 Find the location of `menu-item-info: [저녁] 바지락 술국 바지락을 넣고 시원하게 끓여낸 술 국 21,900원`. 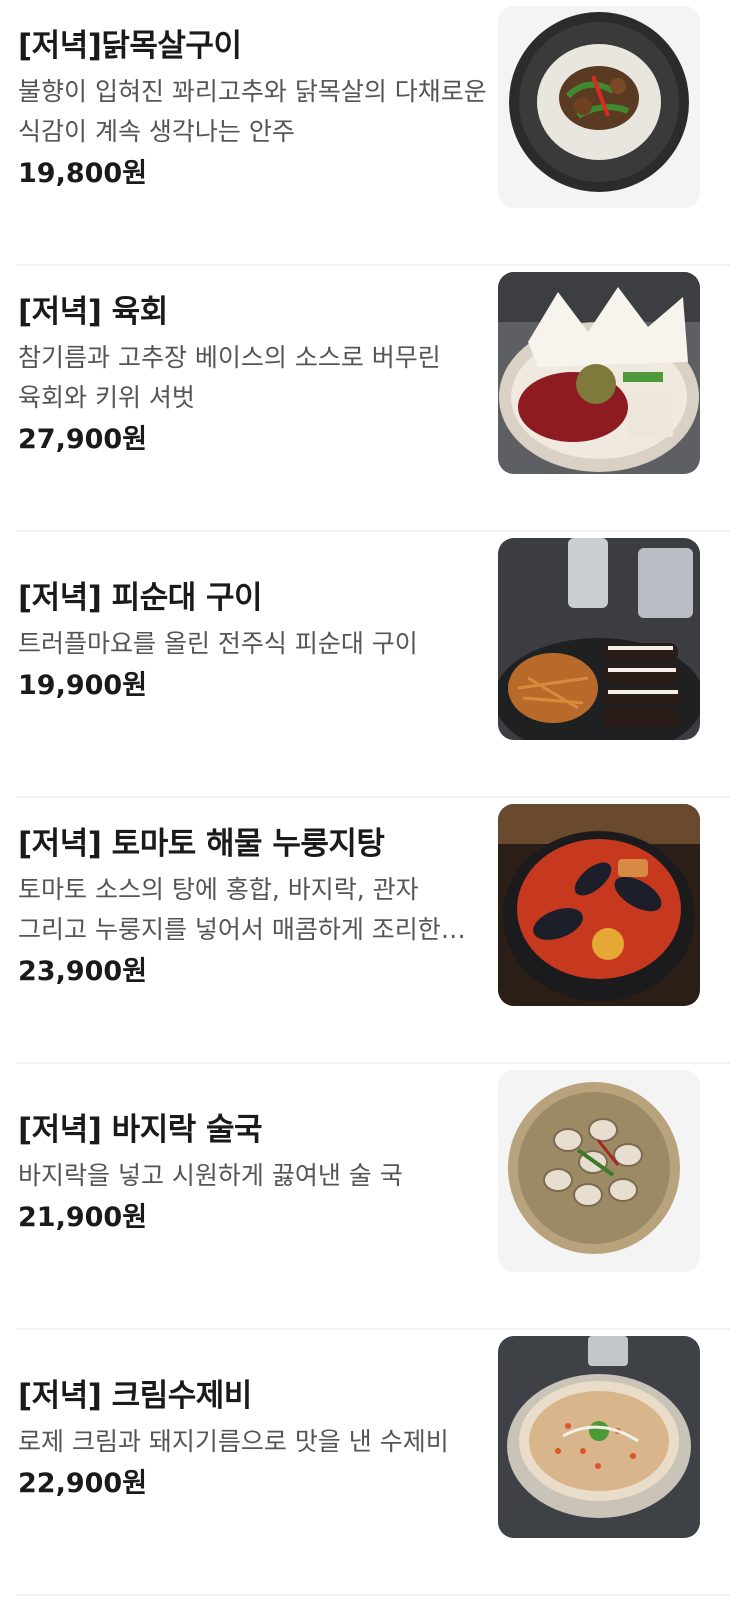

menu-item-info: [저녁] 바지락 술국 바지락을 넣고 시원하게 끓여낸 술 국 21,900원 is located at coordinates (253, 1174).